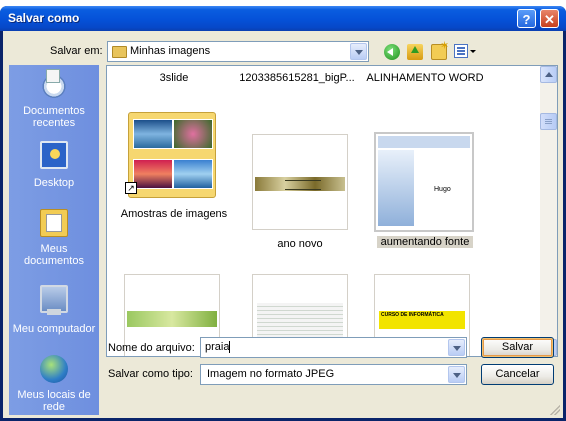  Describe the element at coordinates (54, 401) in the screenshot. I see `place-network-label: Meus locais de rede` at that location.